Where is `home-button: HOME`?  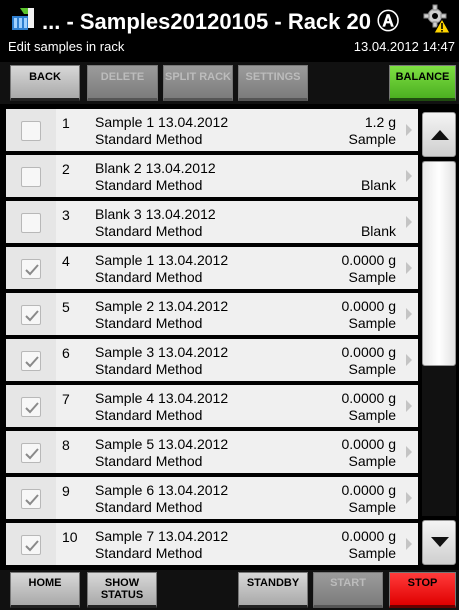 home-button: HOME is located at coordinates (45, 590).